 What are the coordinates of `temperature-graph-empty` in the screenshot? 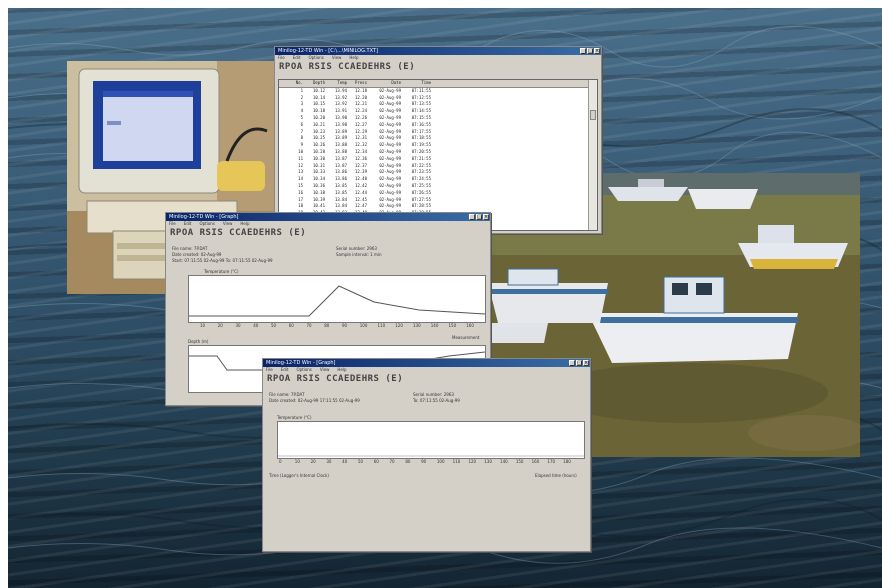 It's located at (431, 440).